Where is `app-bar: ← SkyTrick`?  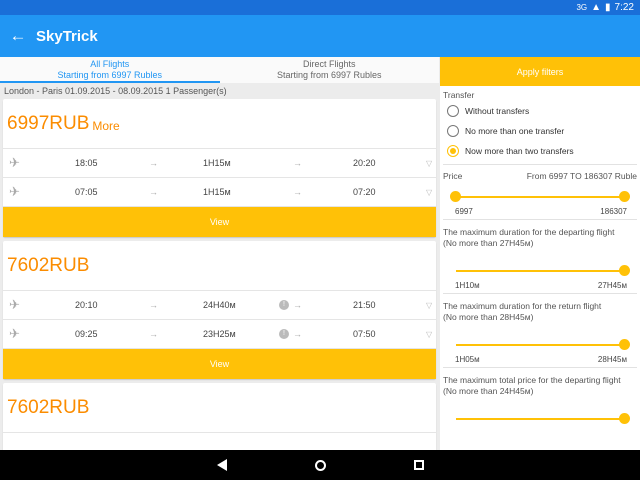 app-bar: ← SkyTrick is located at coordinates (320, 36).